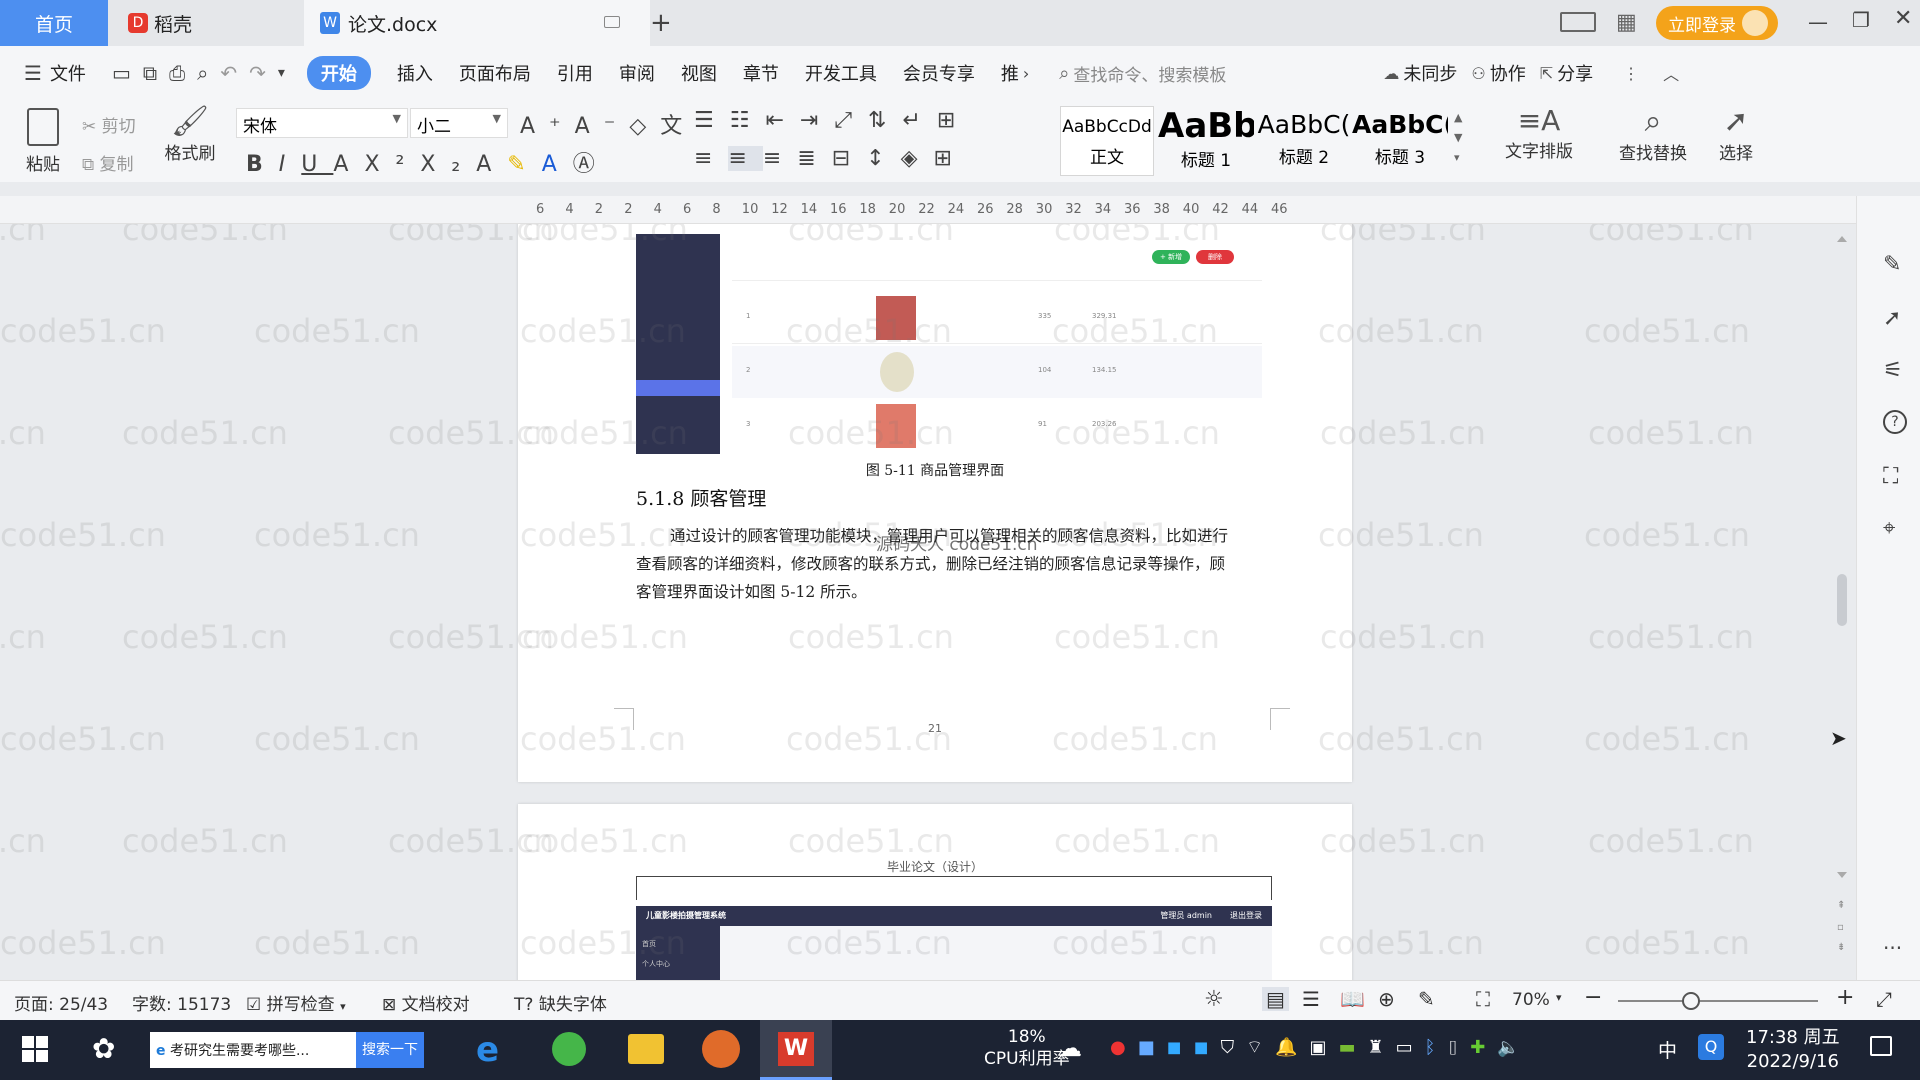  What do you see at coordinates (1893, 370) in the screenshot?
I see `adjust-icon: ⚟` at bounding box center [1893, 370].